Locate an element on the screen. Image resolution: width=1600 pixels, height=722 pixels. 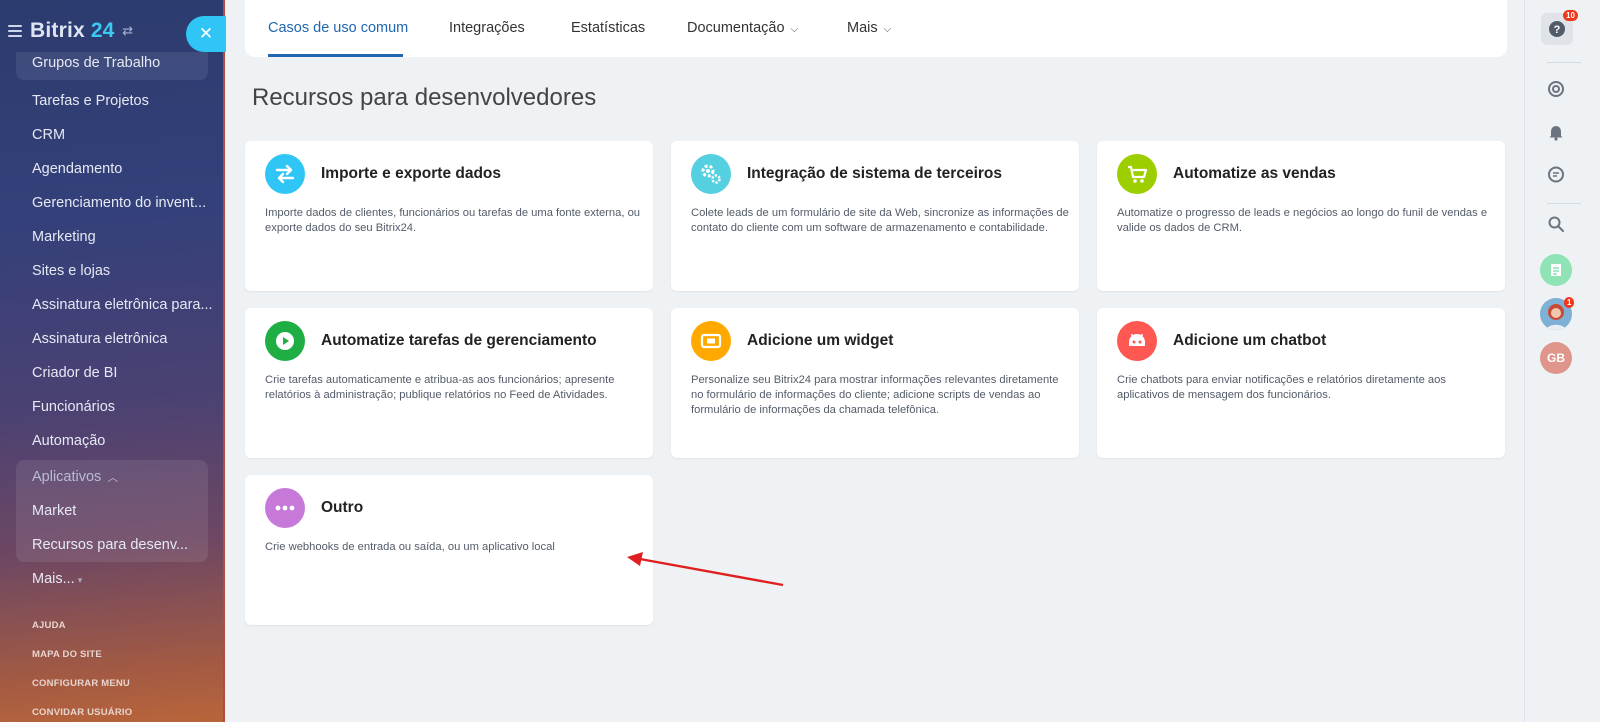
bell-icon is located at coordinates (1556, 133).